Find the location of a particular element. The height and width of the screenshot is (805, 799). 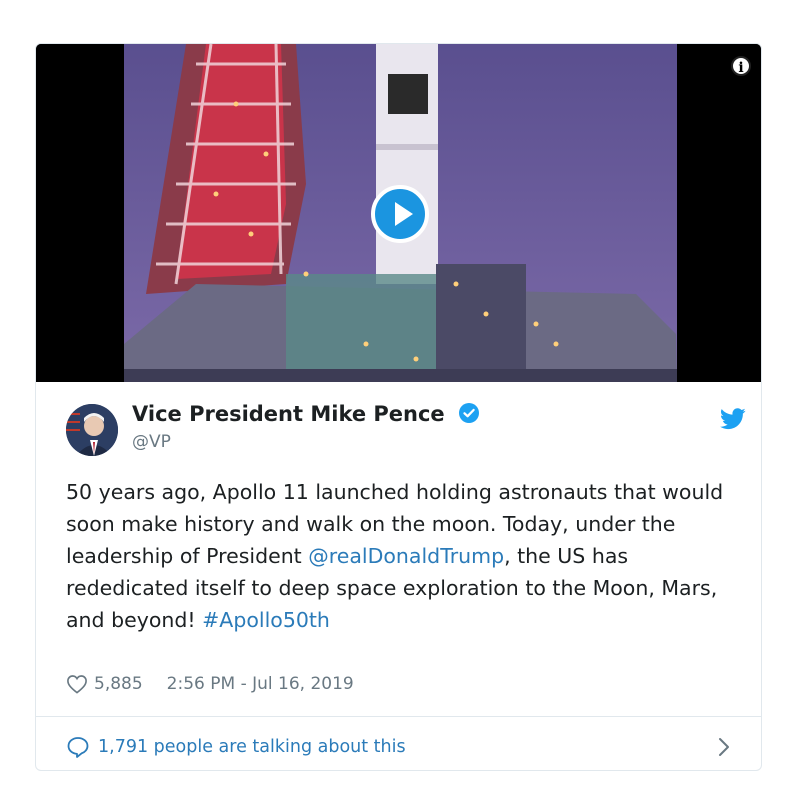

mention-link: @realDonaldTrump is located at coordinates (406, 556).